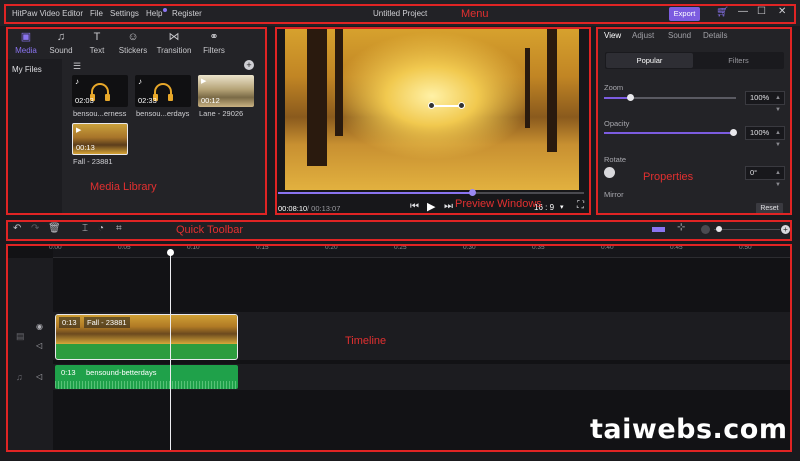 This screenshot has height=461, width=800. What do you see at coordinates (448, 206) in the screenshot?
I see `next-frame-icon: ⏭` at bounding box center [448, 206].